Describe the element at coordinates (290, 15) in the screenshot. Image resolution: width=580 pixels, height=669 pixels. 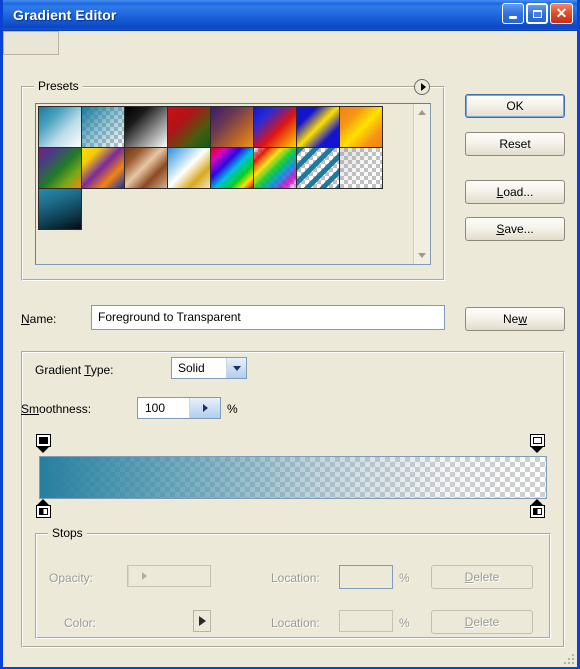
I see `title-bar: Gradient Editor ✕` at that location.